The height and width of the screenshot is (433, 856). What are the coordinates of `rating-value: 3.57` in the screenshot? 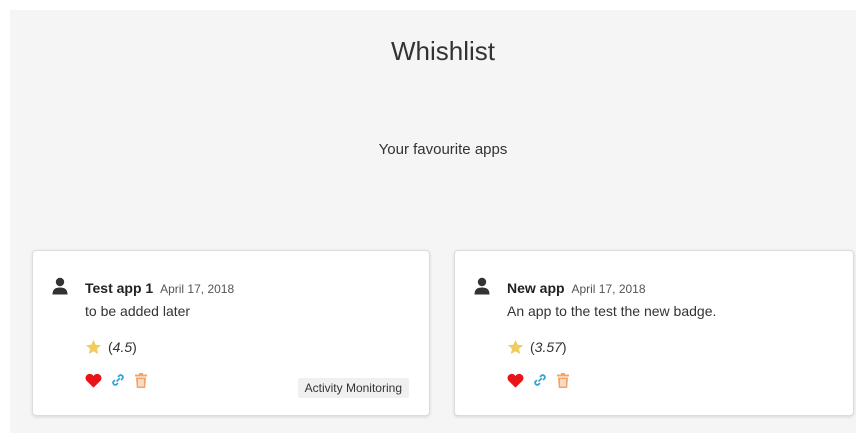 It's located at (548, 347).